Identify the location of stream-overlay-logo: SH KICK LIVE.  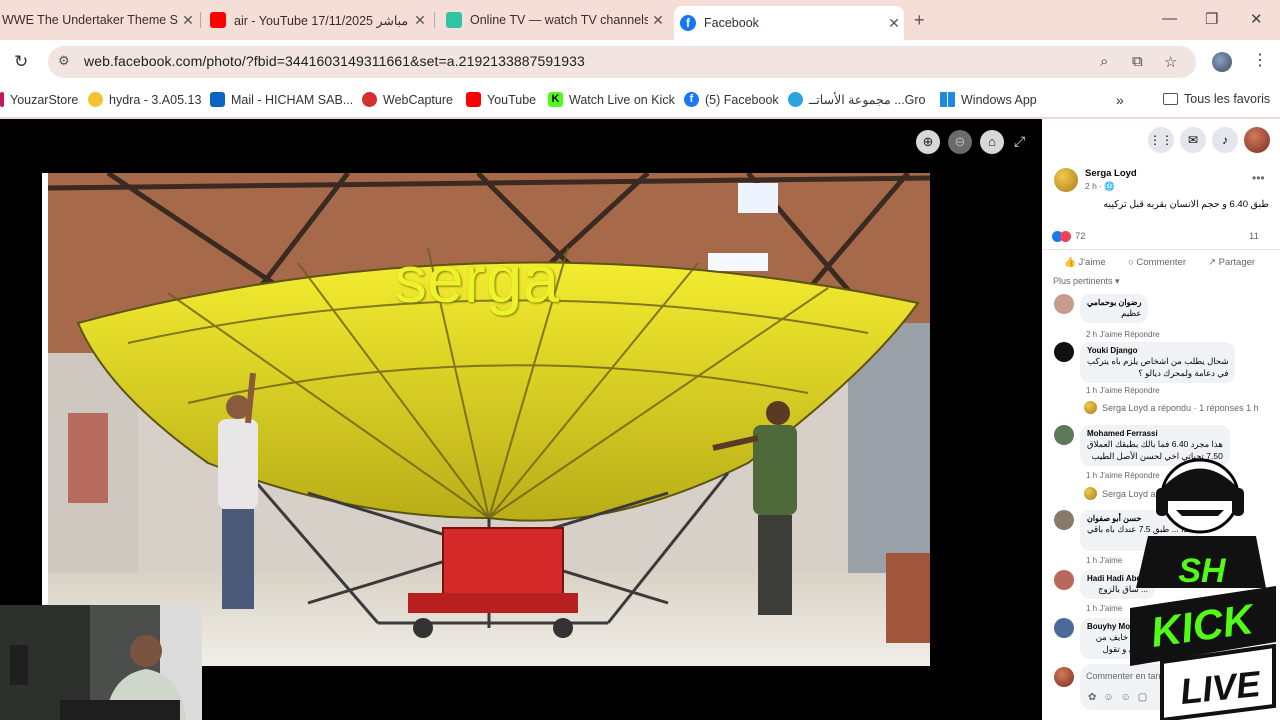
(1202, 588).